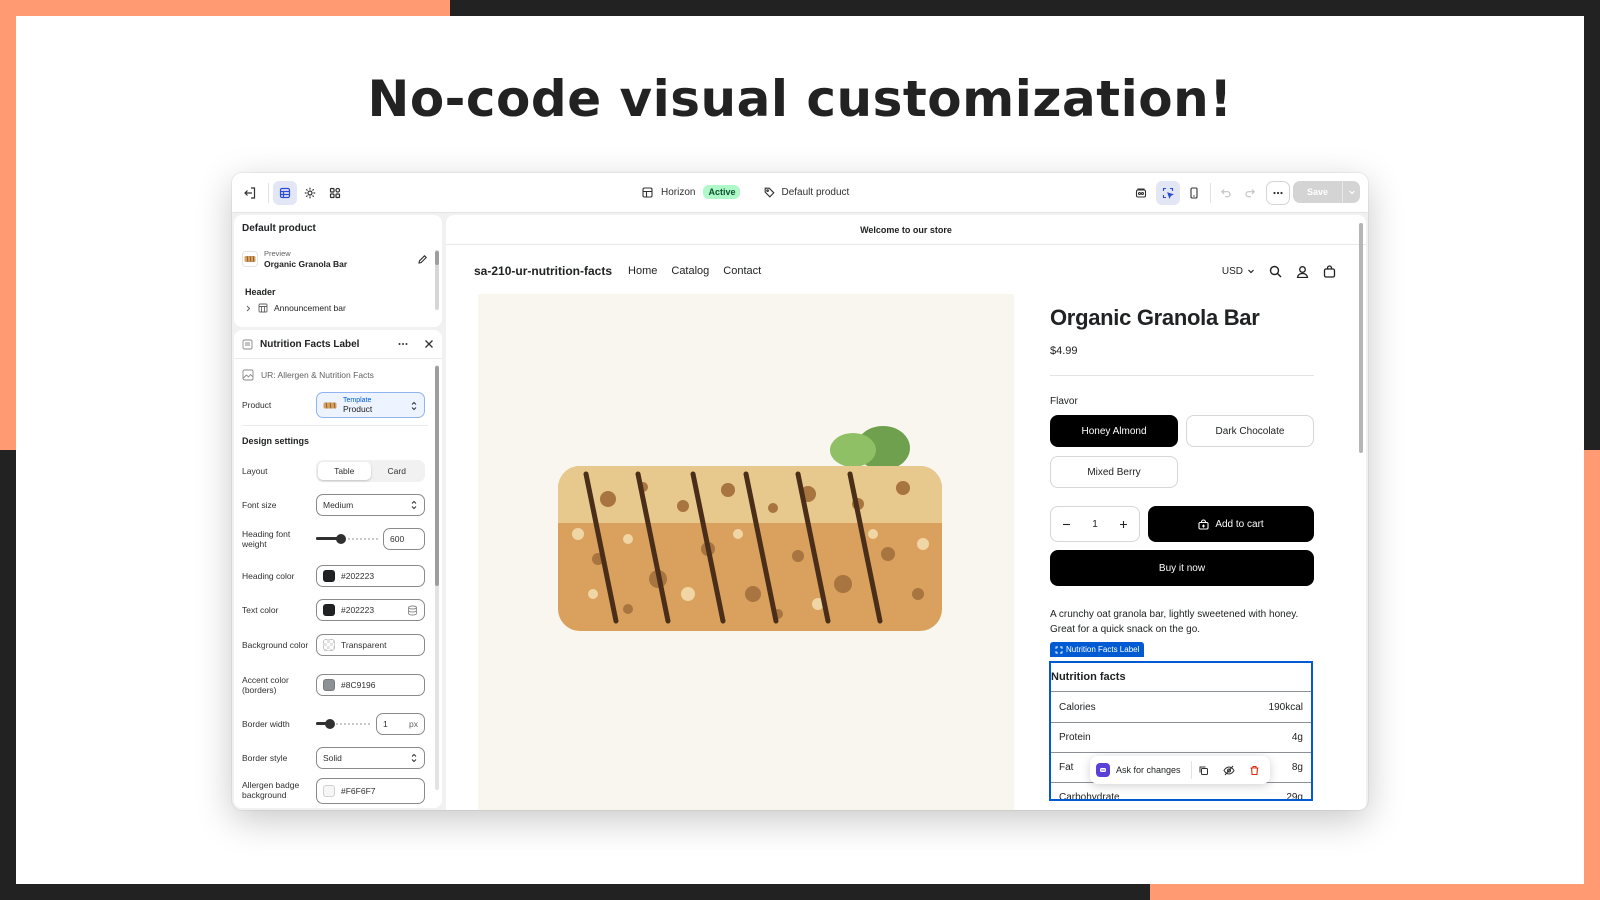 The height and width of the screenshot is (900, 1600). What do you see at coordinates (1226, 193) in the screenshot?
I see `undo-icon` at bounding box center [1226, 193].